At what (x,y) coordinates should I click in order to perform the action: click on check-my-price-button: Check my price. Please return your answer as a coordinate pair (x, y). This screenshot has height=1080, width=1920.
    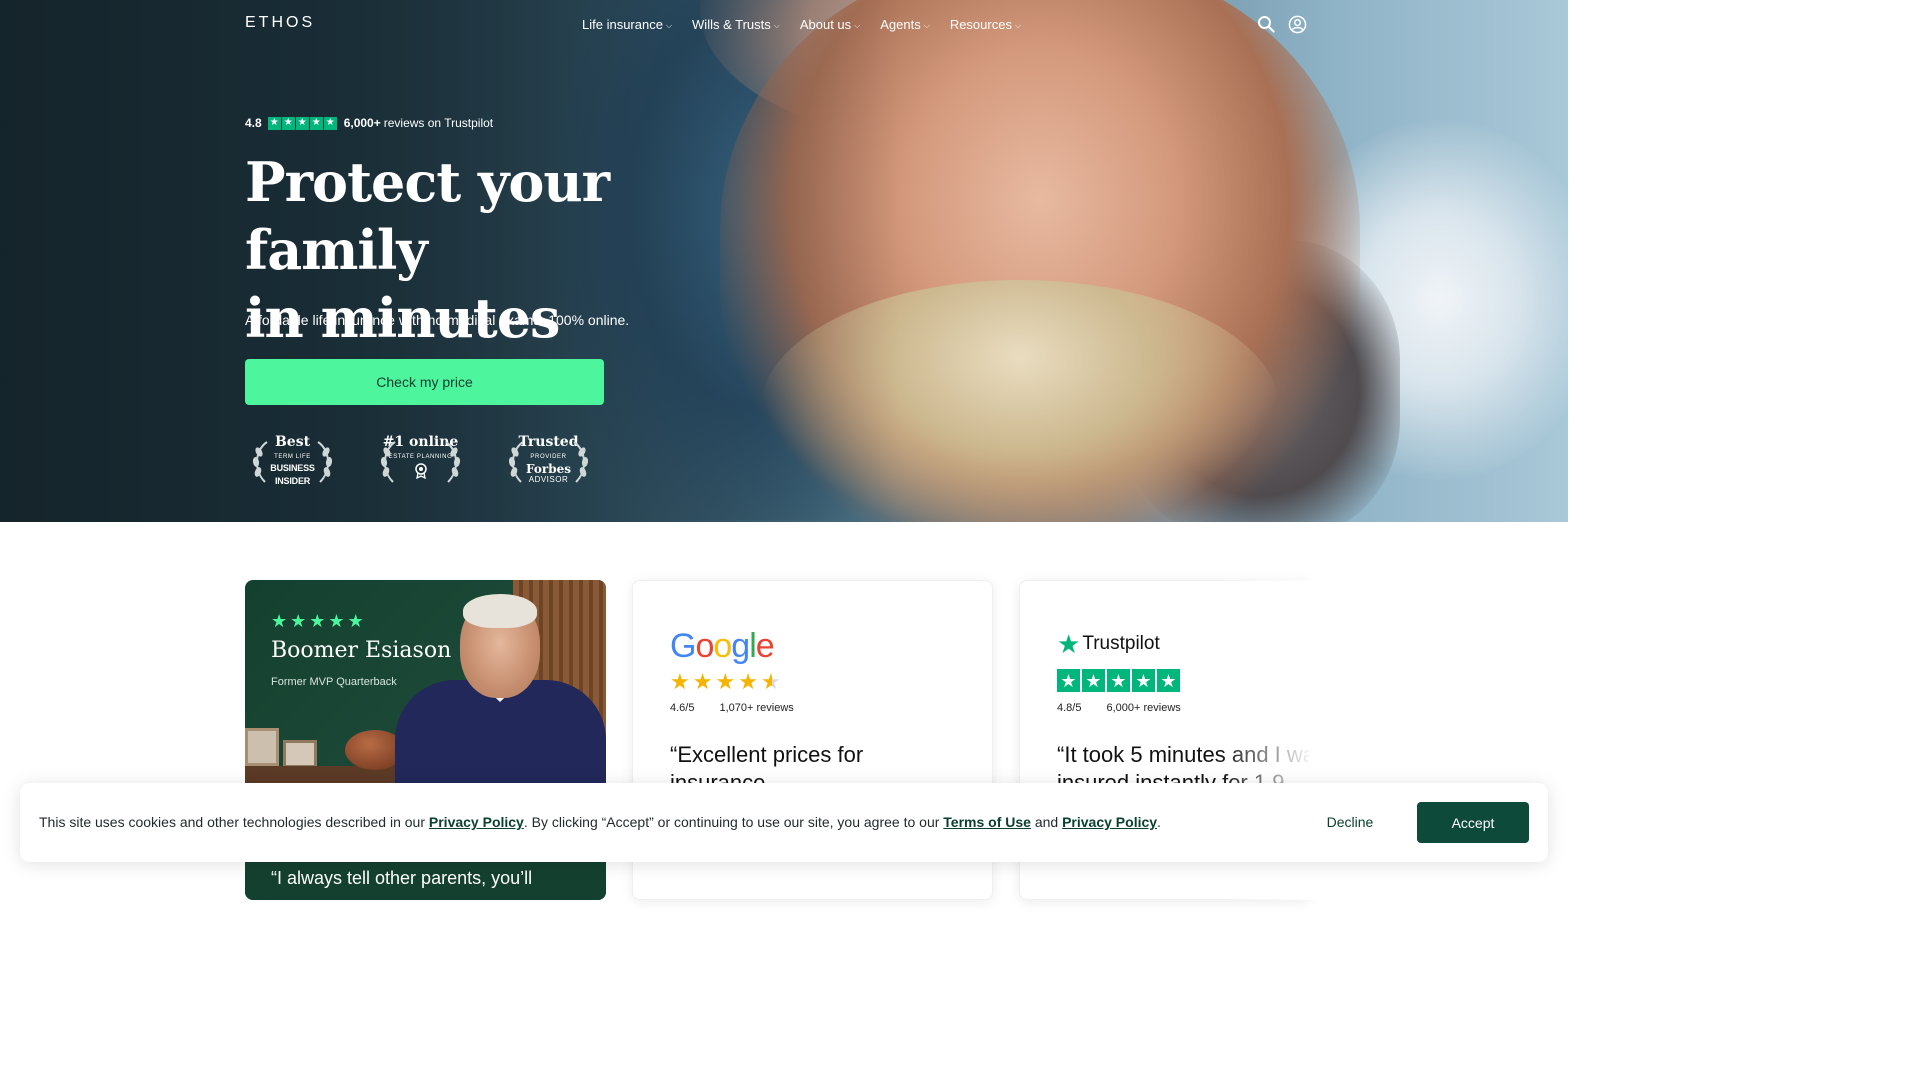
    Looking at the image, I should click on (424, 382).